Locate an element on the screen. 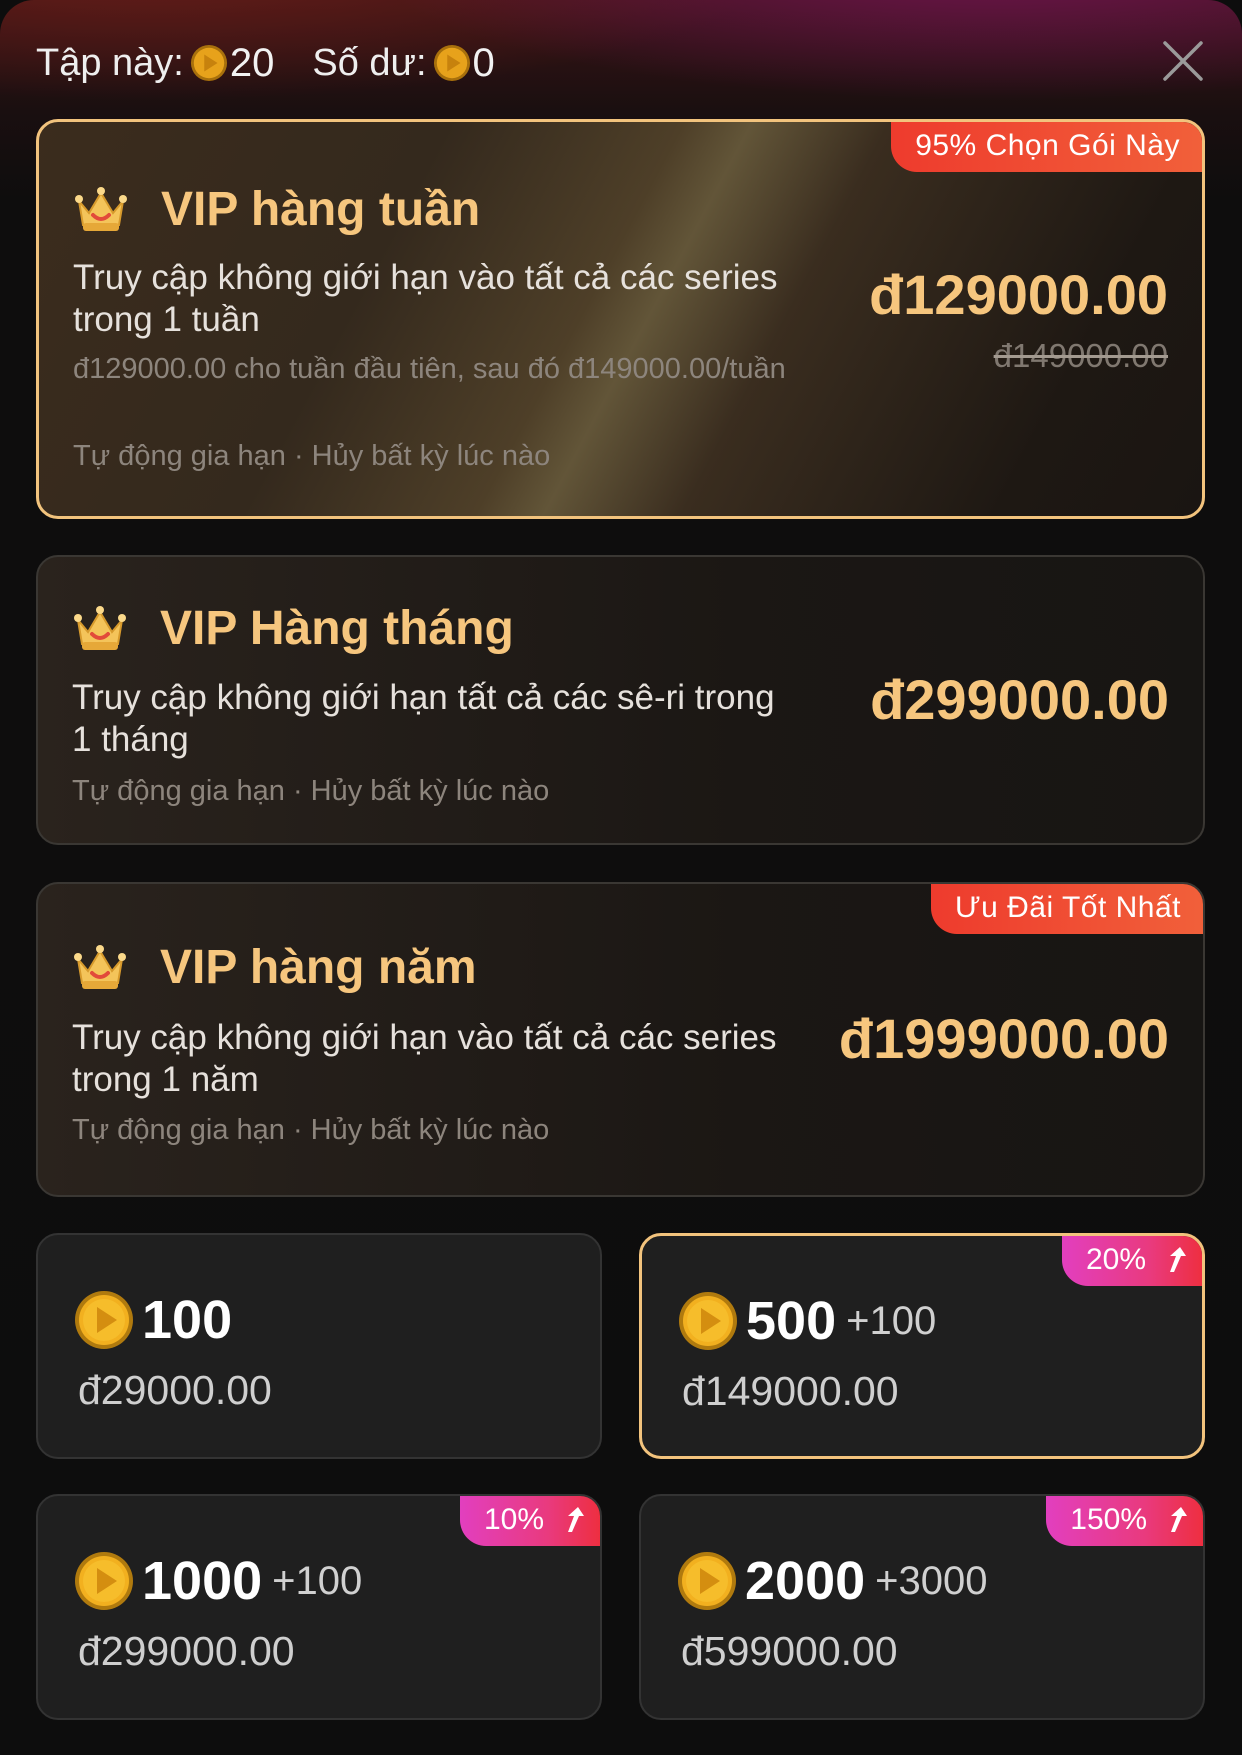 Image resolution: width=1242 pixels, height=1755 pixels. pack-amount-row: 100 is located at coordinates (153, 1320).